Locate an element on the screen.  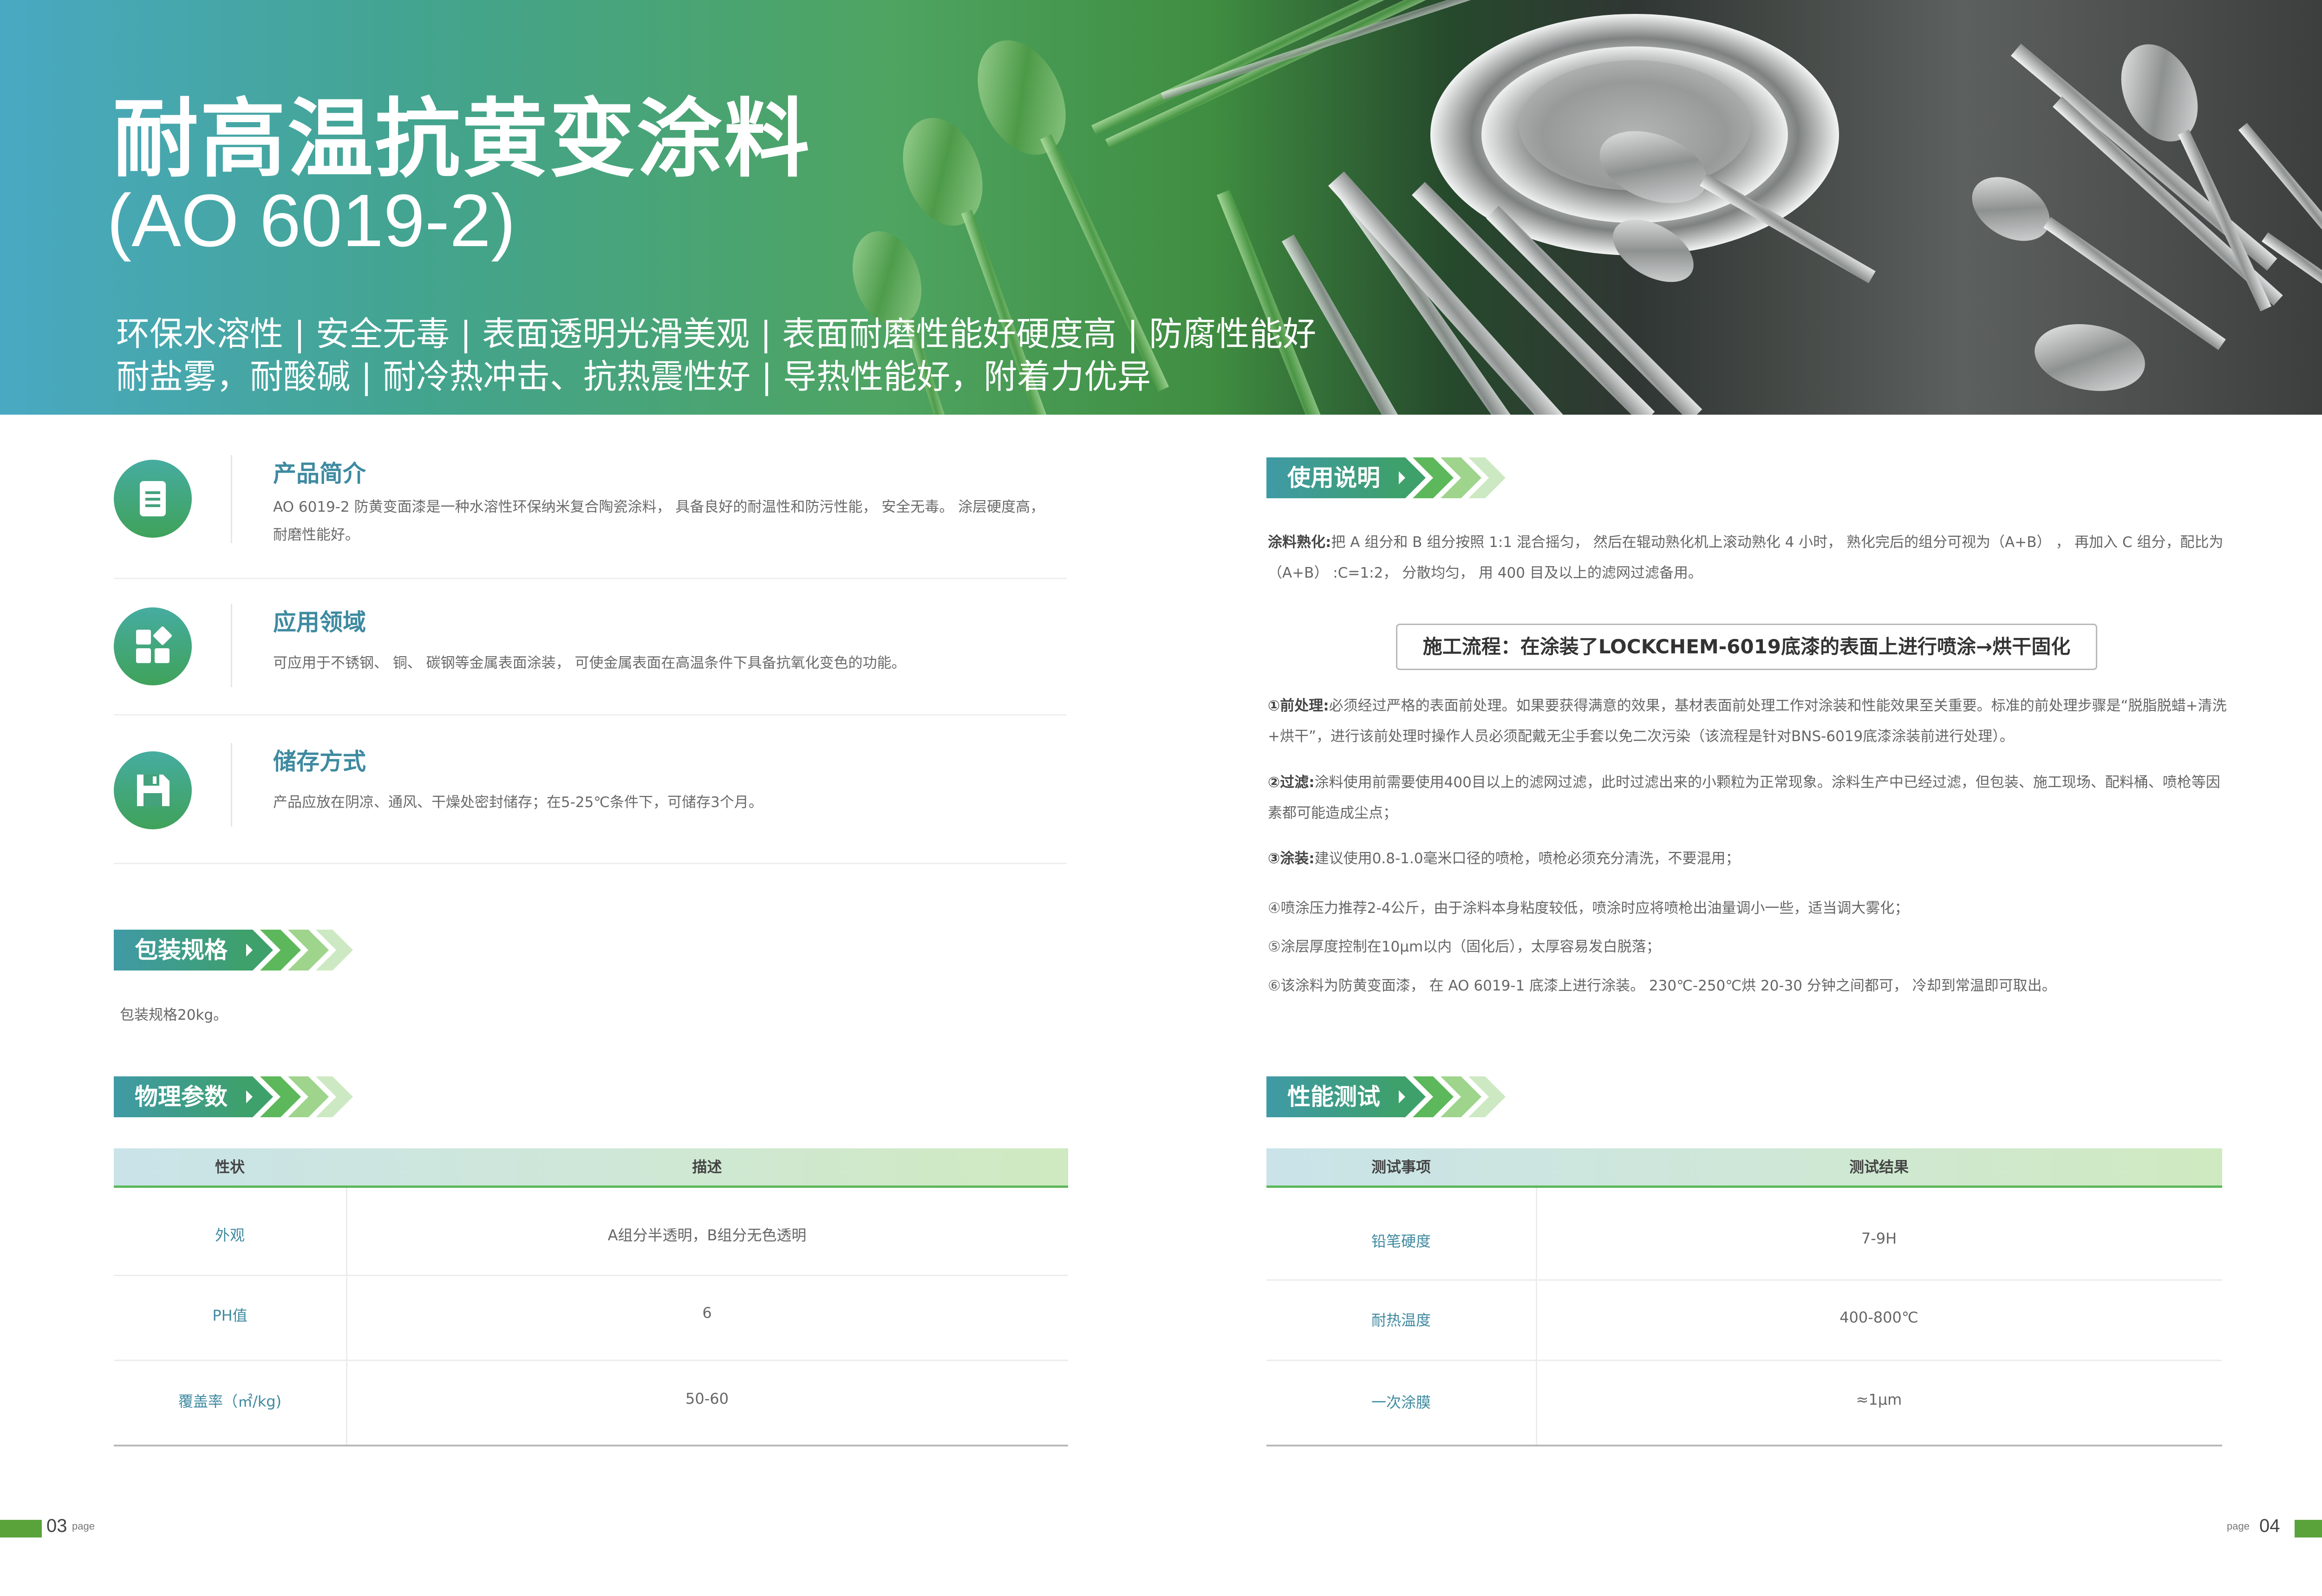
physical-tag: 物理参数 is located at coordinates (234, 1096).